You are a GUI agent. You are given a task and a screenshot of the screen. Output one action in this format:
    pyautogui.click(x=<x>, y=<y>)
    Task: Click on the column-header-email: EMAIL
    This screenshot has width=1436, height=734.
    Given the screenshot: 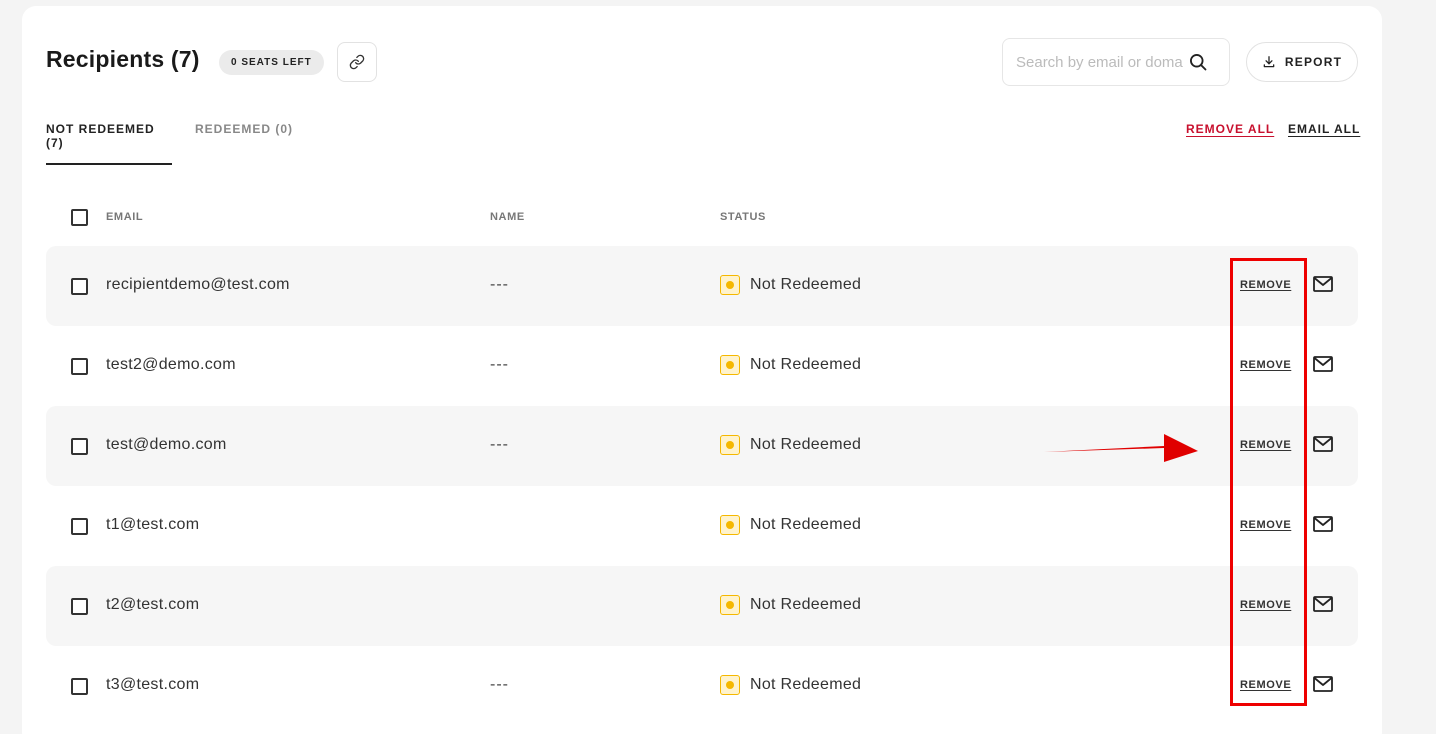 What is the action you would take?
    pyautogui.click(x=125, y=217)
    